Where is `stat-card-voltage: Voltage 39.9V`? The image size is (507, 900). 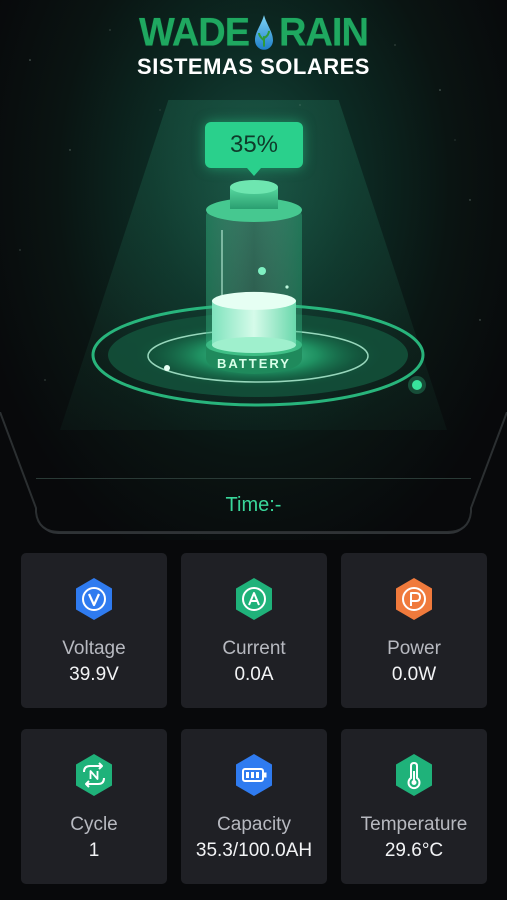 stat-card-voltage: Voltage 39.9V is located at coordinates (94, 630).